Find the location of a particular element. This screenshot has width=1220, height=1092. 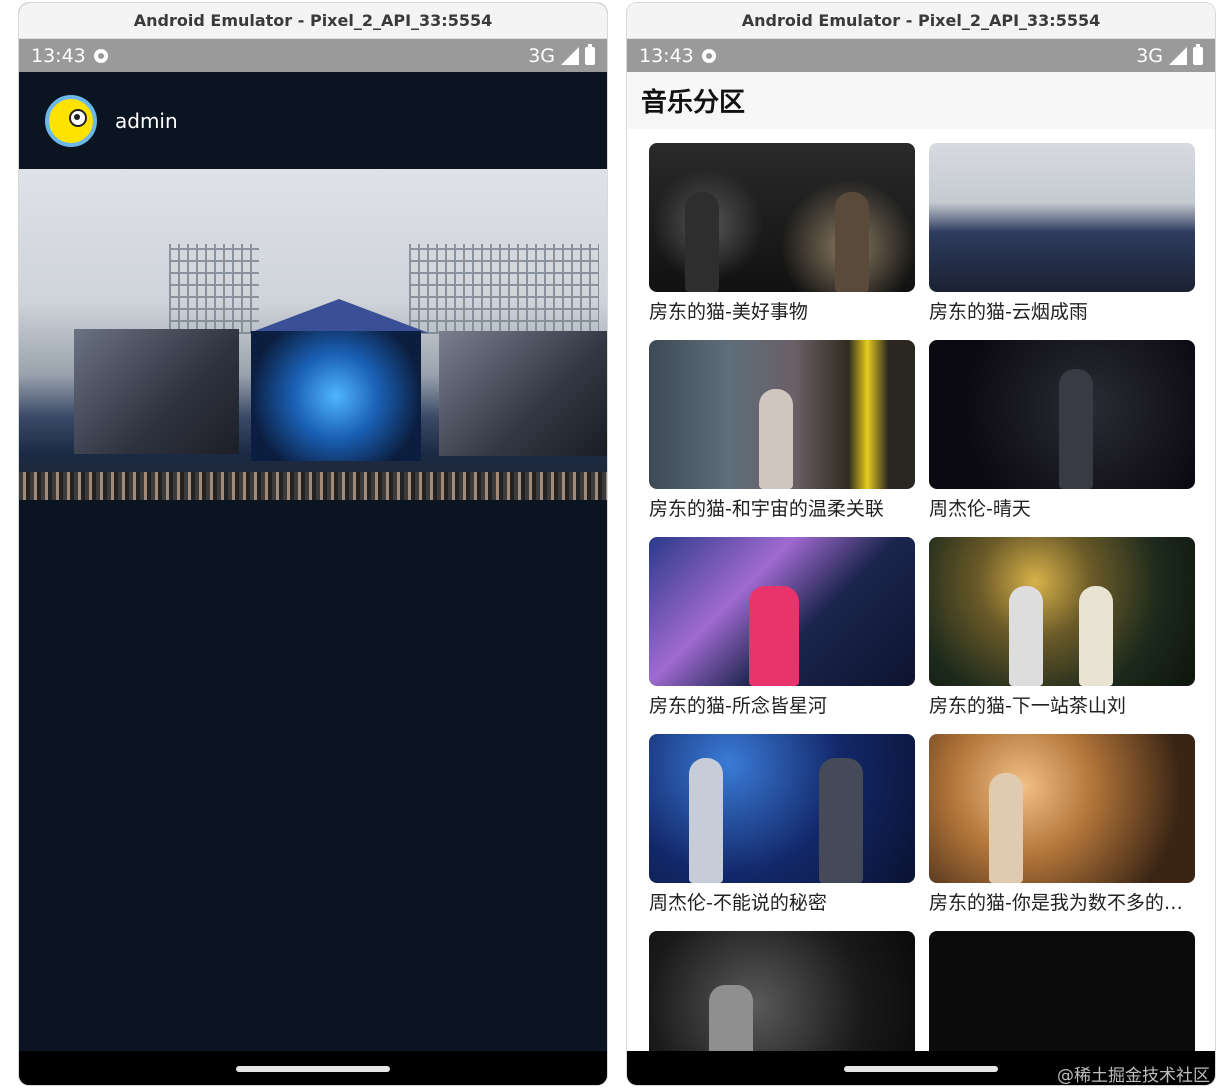

video-card: 房东的猫-云烟成雨 is located at coordinates (1062, 233).